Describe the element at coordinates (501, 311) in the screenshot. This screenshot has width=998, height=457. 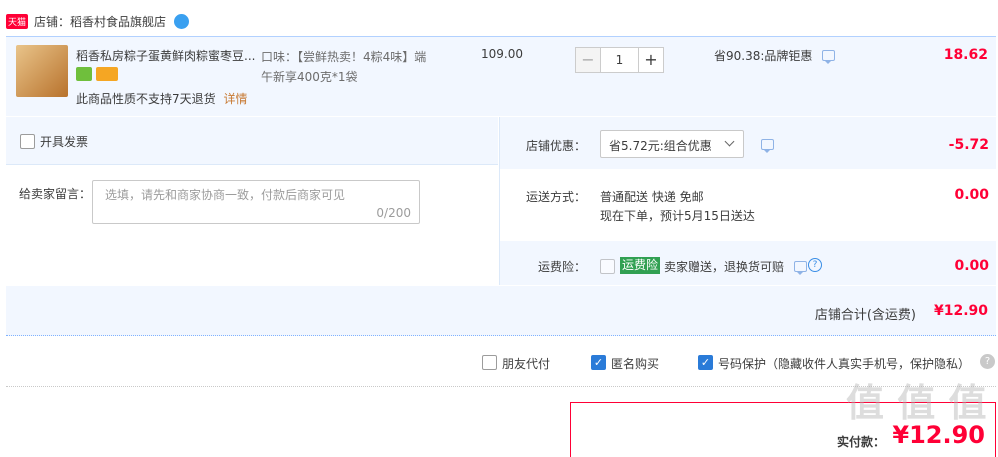
I see `shop-total-row: 店铺合计(含运费) ¥12.90` at that location.